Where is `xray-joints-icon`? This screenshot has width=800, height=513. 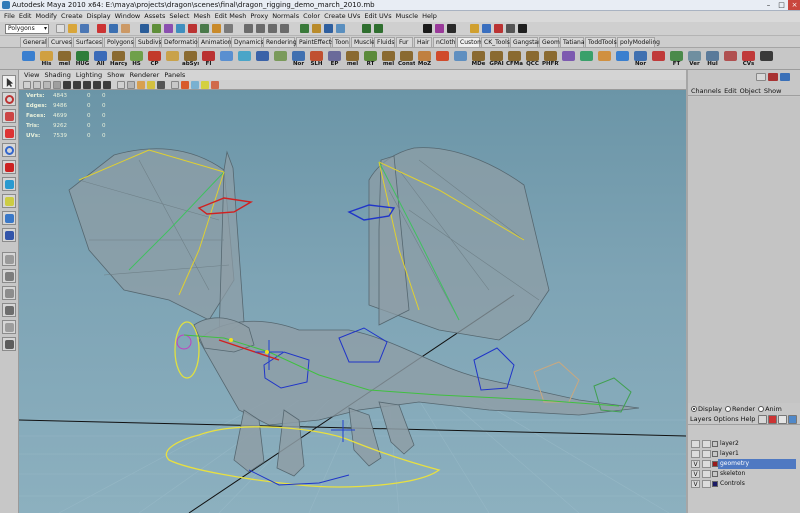
xray-joints-icon is located at coordinates (195, 85).